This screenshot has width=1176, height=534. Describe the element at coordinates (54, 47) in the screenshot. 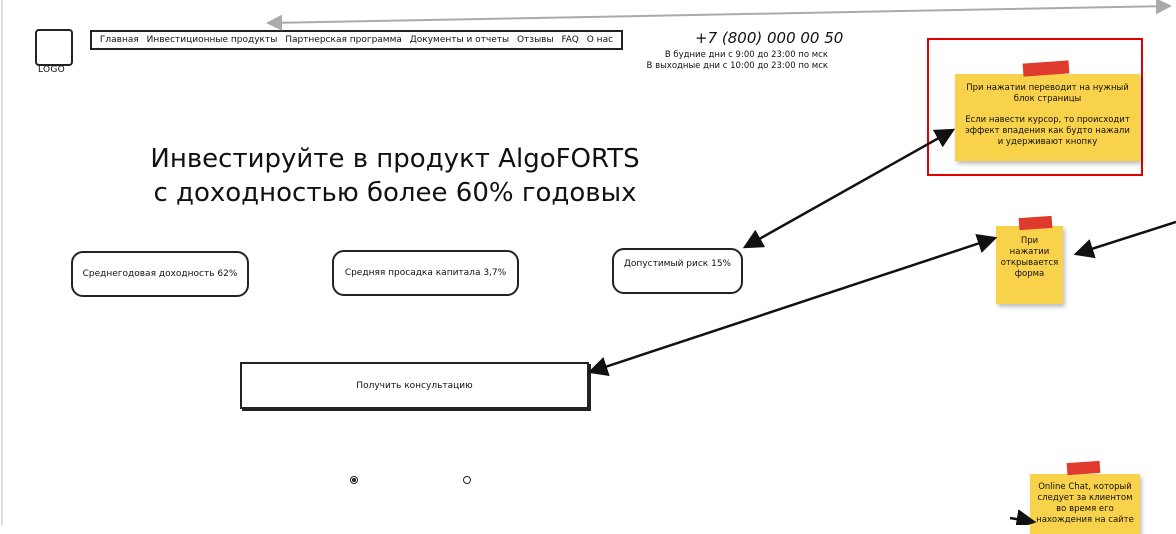

I see `logo-placeholder` at that location.